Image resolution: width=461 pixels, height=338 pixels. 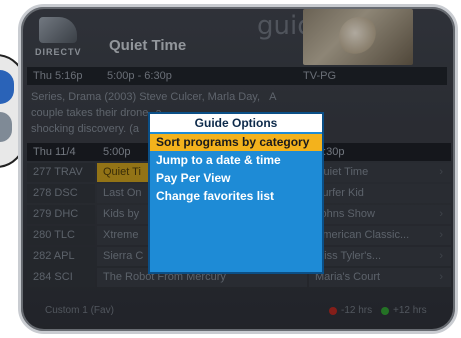 I want to click on menu-item-jump-to-date: Jump to a date & time, so click(x=218, y=160).